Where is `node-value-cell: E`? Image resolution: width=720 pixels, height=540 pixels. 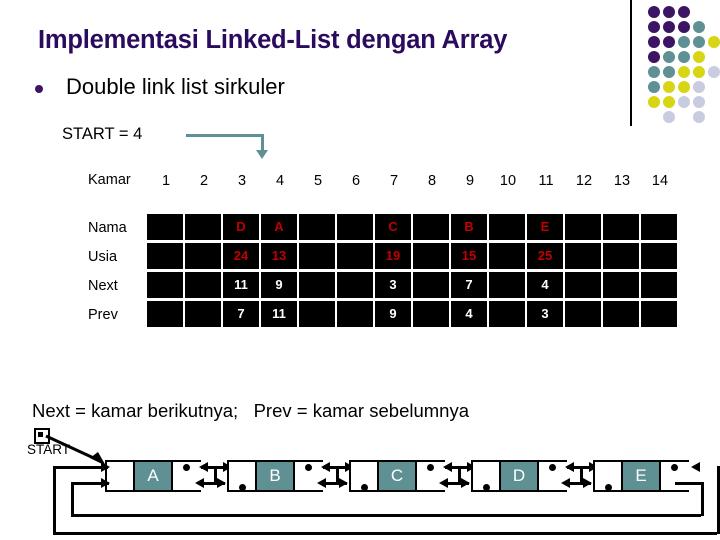 node-value-cell: E is located at coordinates (641, 476).